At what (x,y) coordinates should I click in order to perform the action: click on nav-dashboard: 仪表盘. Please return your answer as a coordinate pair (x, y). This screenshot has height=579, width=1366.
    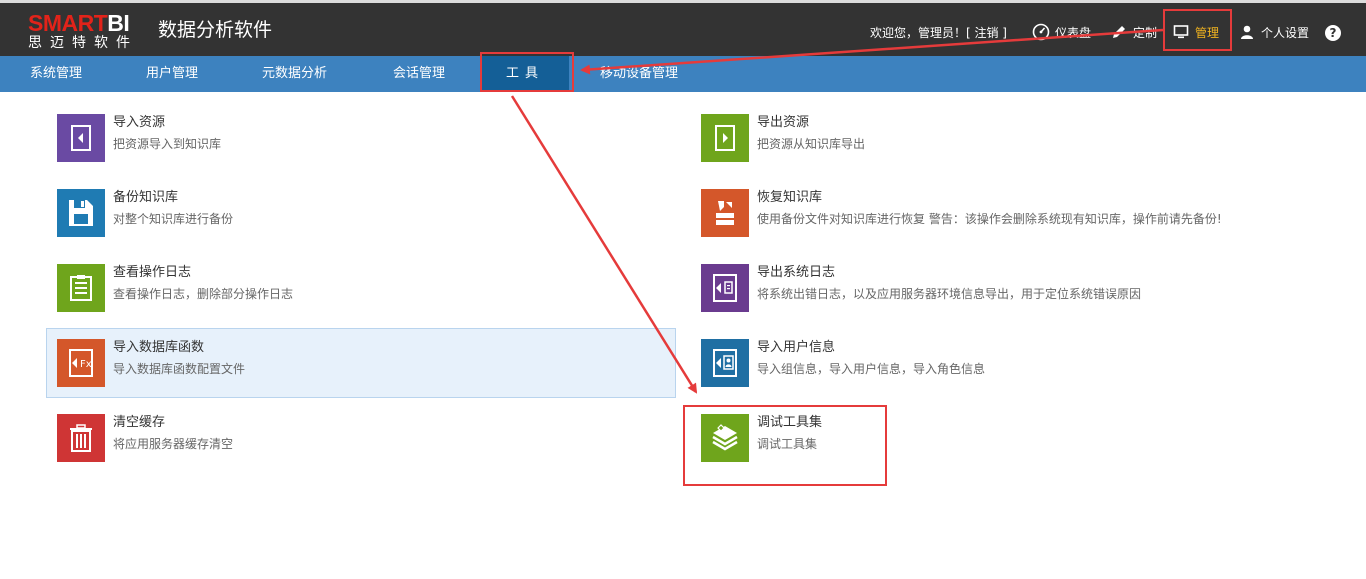
    Looking at the image, I should click on (1061, 32).